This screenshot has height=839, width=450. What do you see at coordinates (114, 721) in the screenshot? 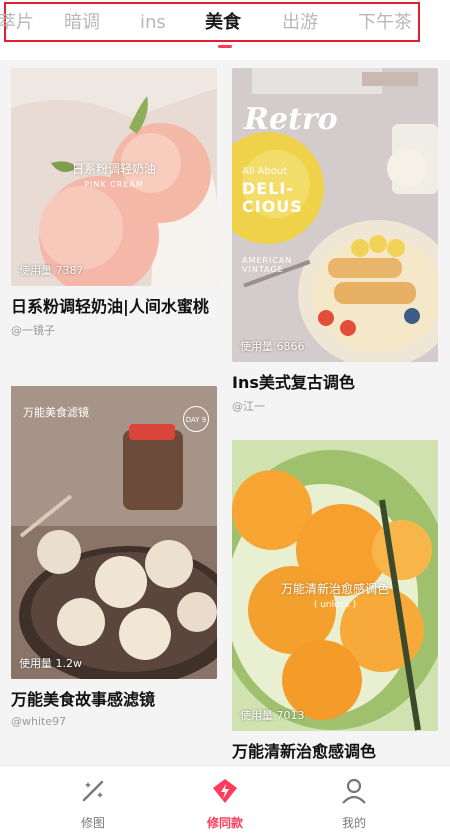
I see `card-author: @white97` at bounding box center [114, 721].